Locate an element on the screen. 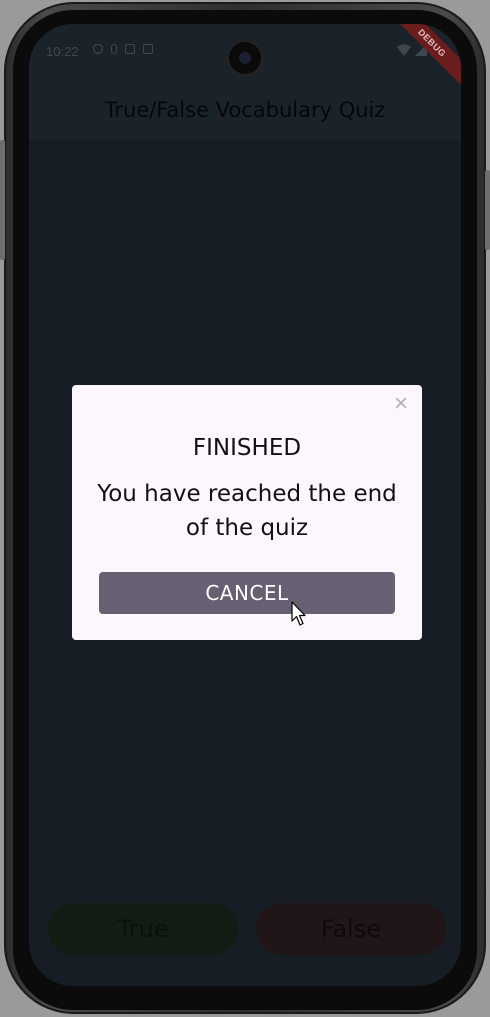  app-bar: True/False Vocabulary Quiz is located at coordinates (245, 110).